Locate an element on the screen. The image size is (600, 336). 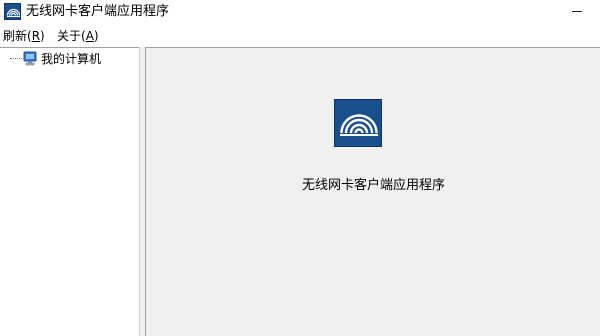
app-name-label: 无线网卡客户端应用程序 is located at coordinates (373, 185).